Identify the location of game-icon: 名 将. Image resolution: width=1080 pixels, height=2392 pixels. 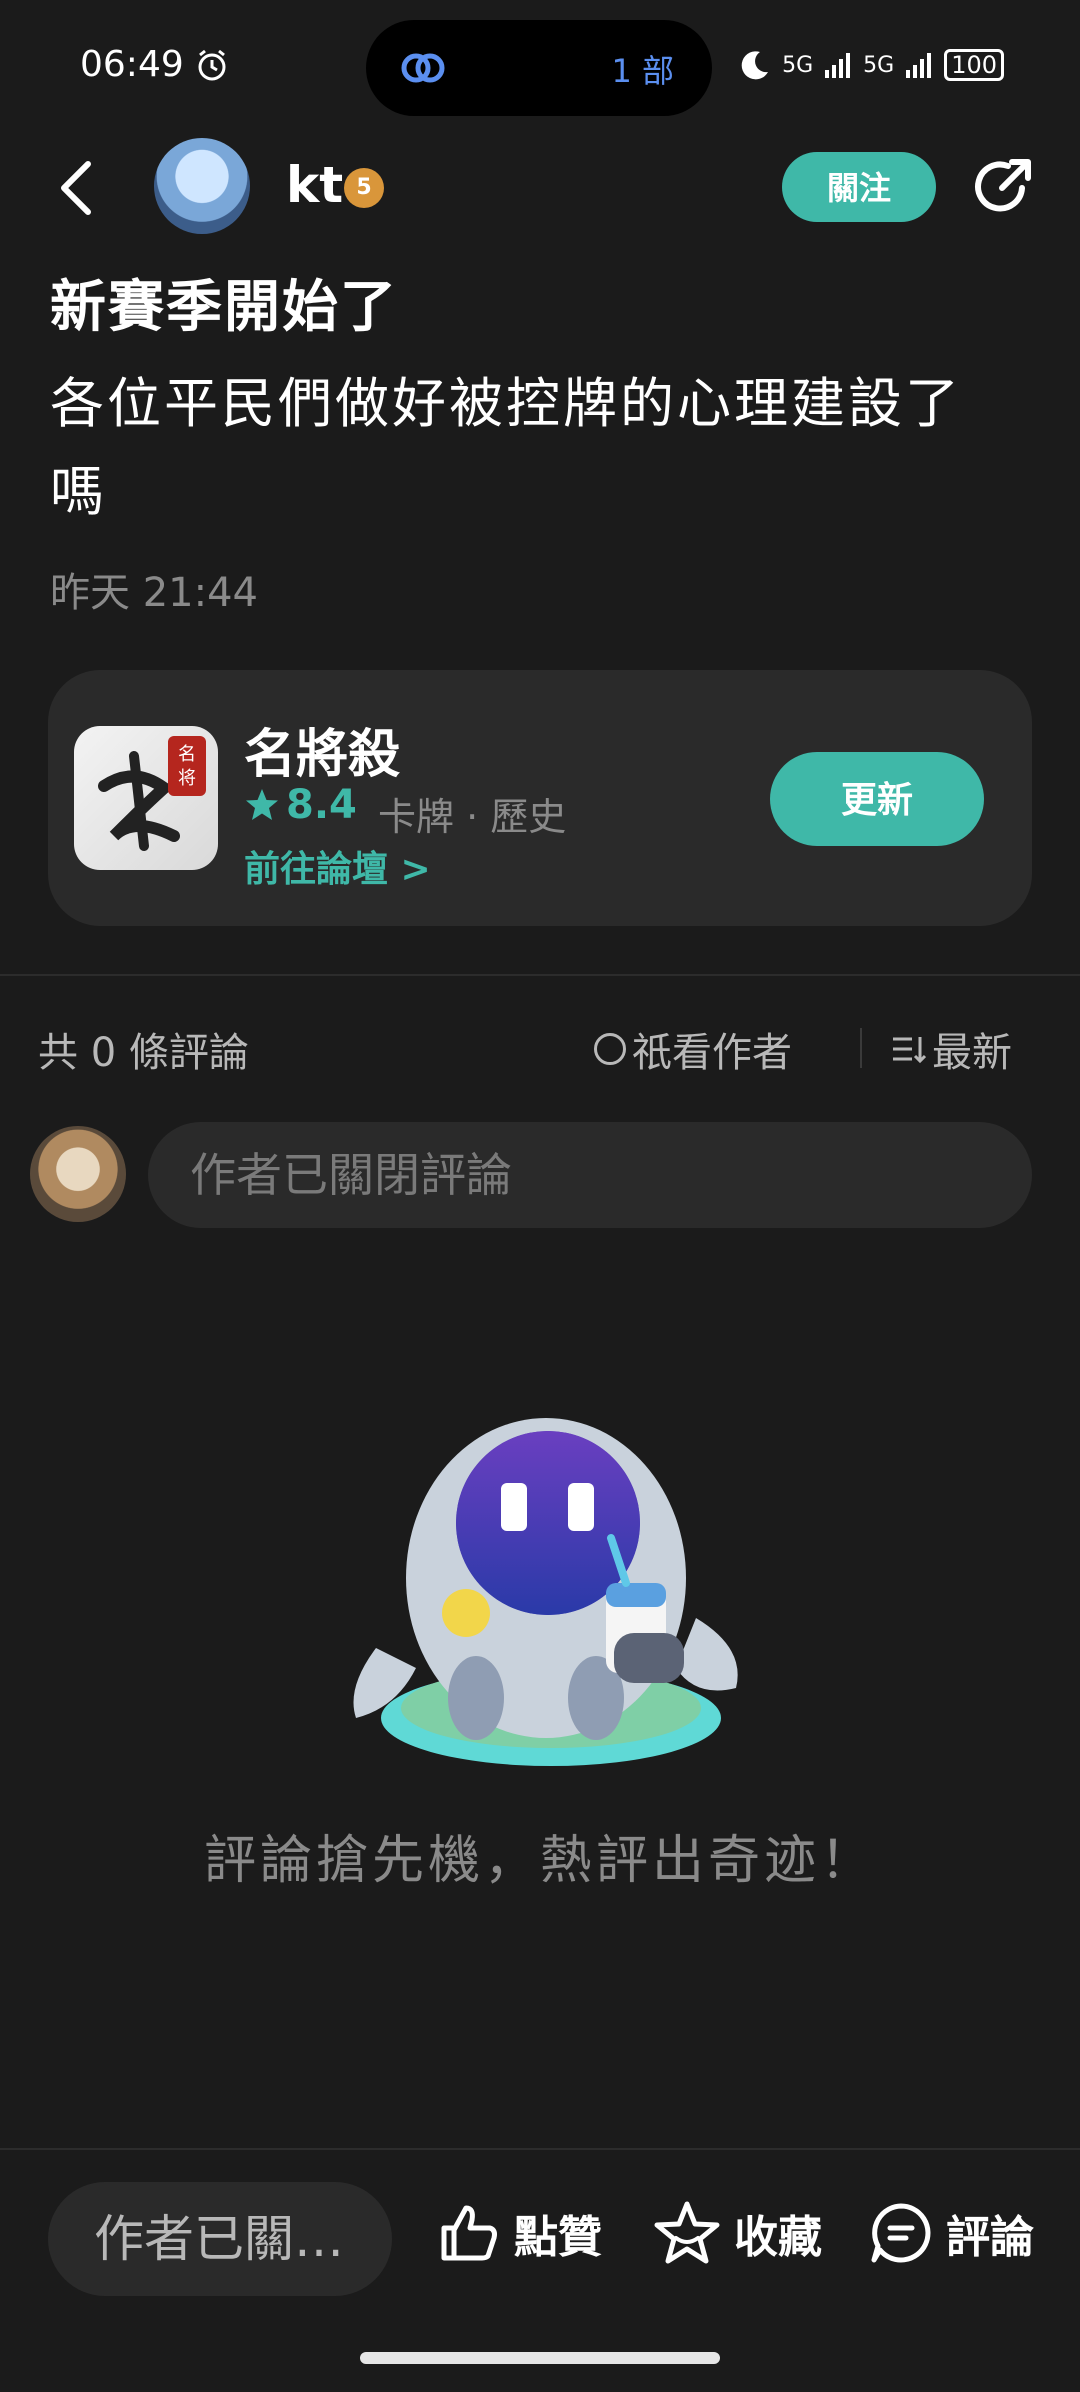
(146, 798).